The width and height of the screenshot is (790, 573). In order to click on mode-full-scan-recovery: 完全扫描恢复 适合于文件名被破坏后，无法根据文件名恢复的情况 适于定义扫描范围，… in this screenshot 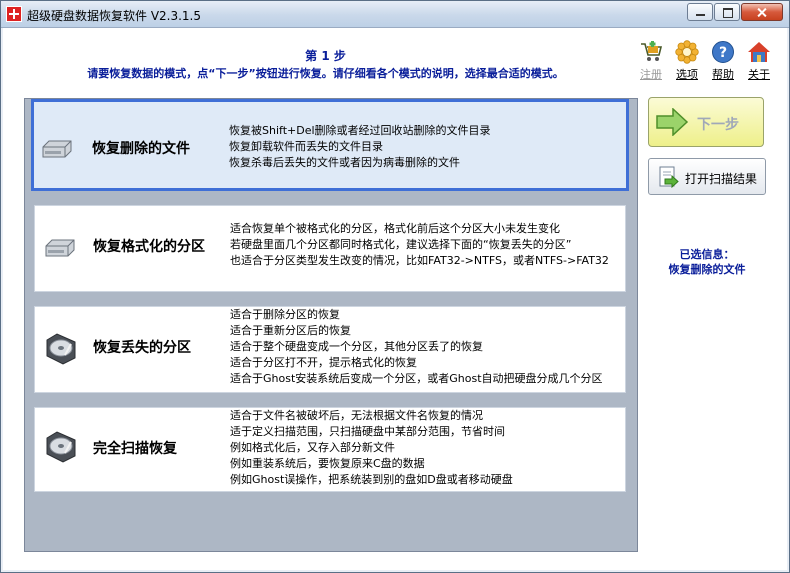, I will do `click(330, 449)`.